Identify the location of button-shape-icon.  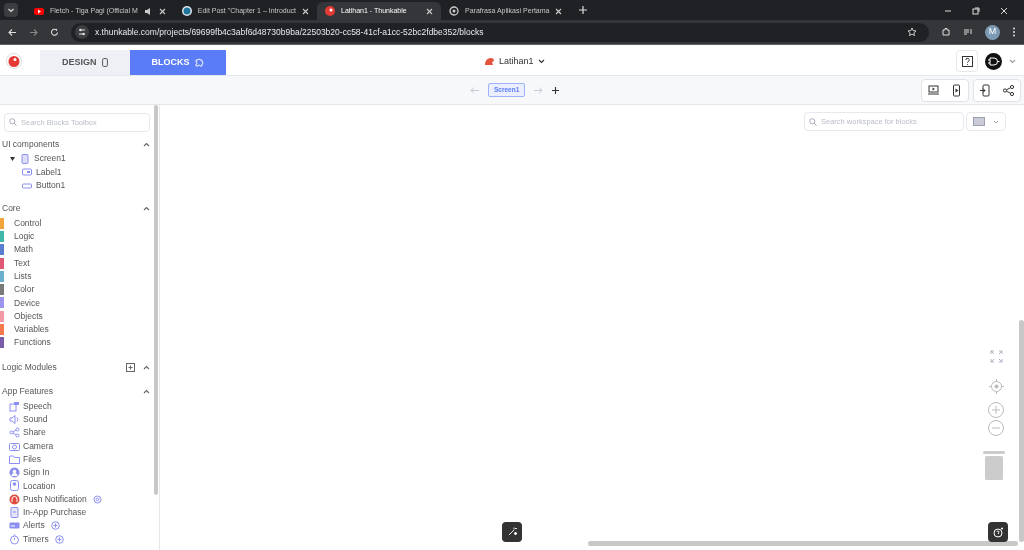
(27, 185).